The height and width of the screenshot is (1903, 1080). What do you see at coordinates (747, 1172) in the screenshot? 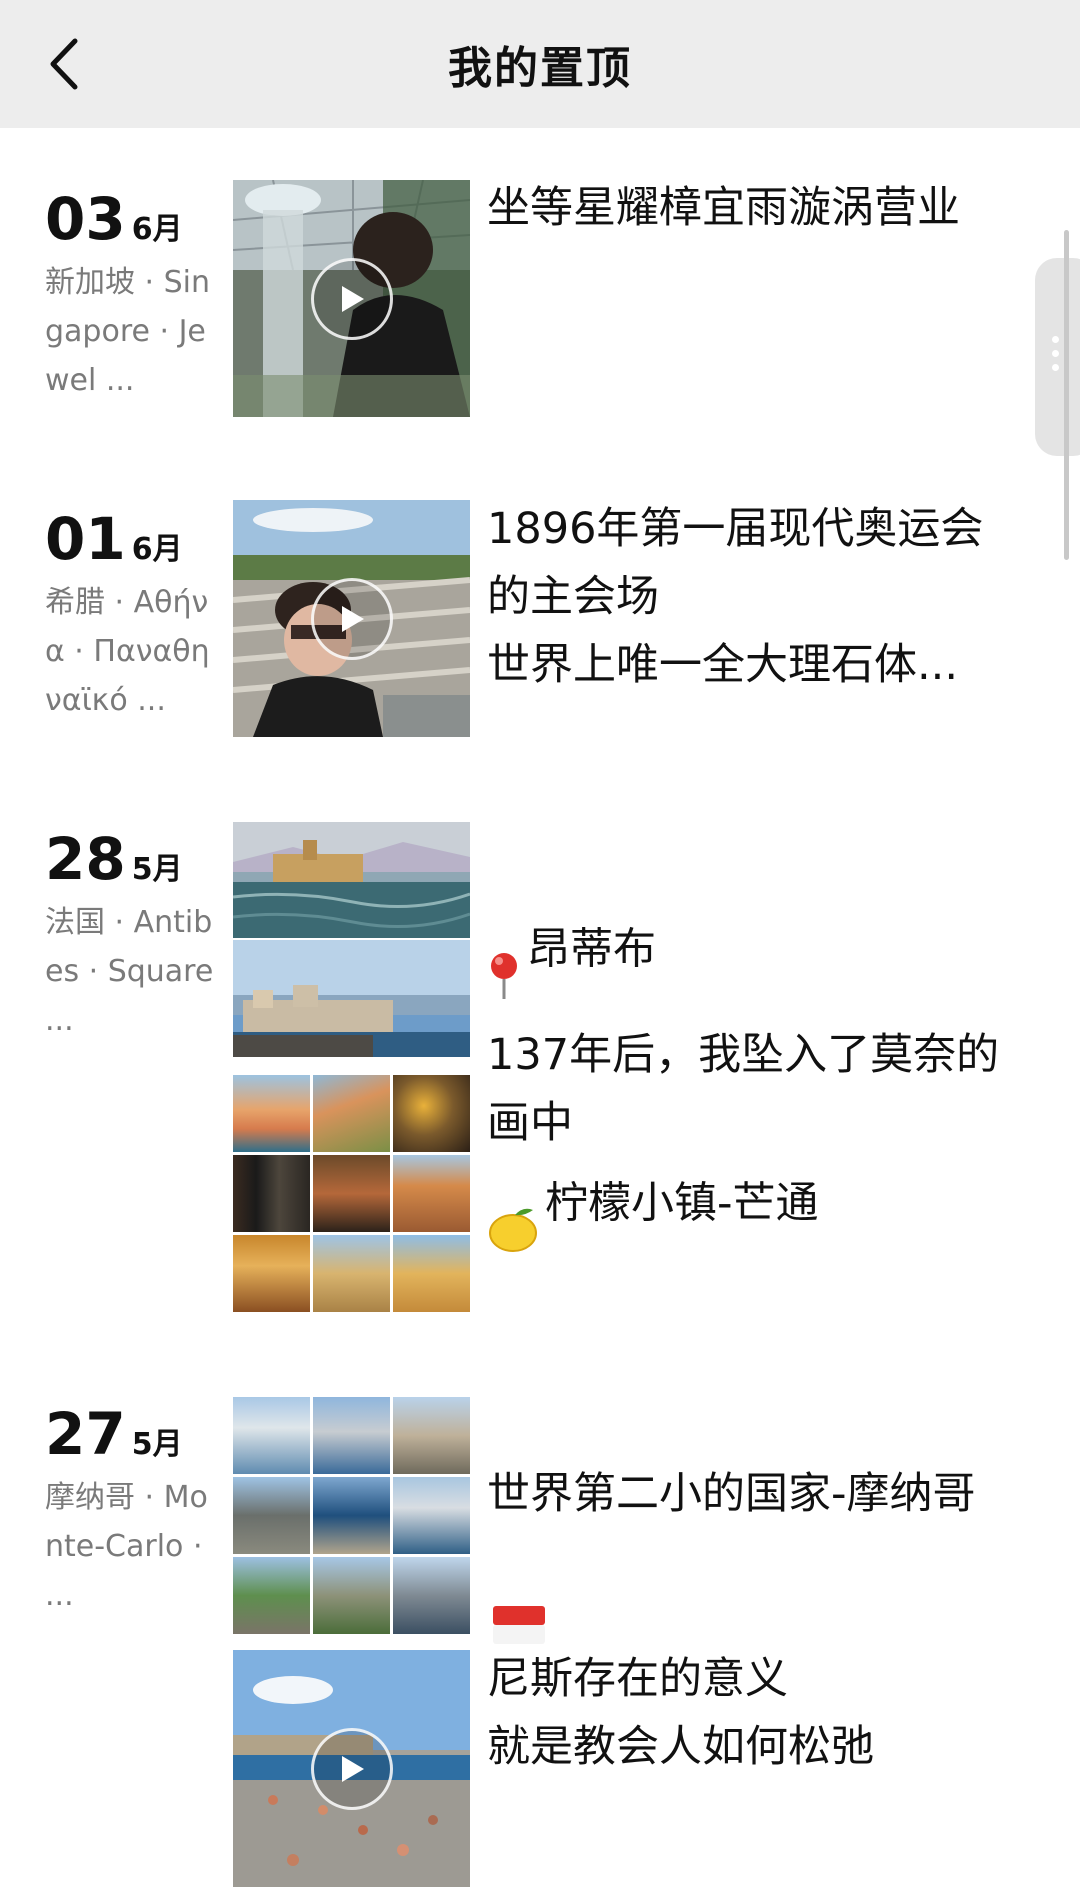
I see `post-text: 柠檬小镇-芒通` at bounding box center [747, 1172].